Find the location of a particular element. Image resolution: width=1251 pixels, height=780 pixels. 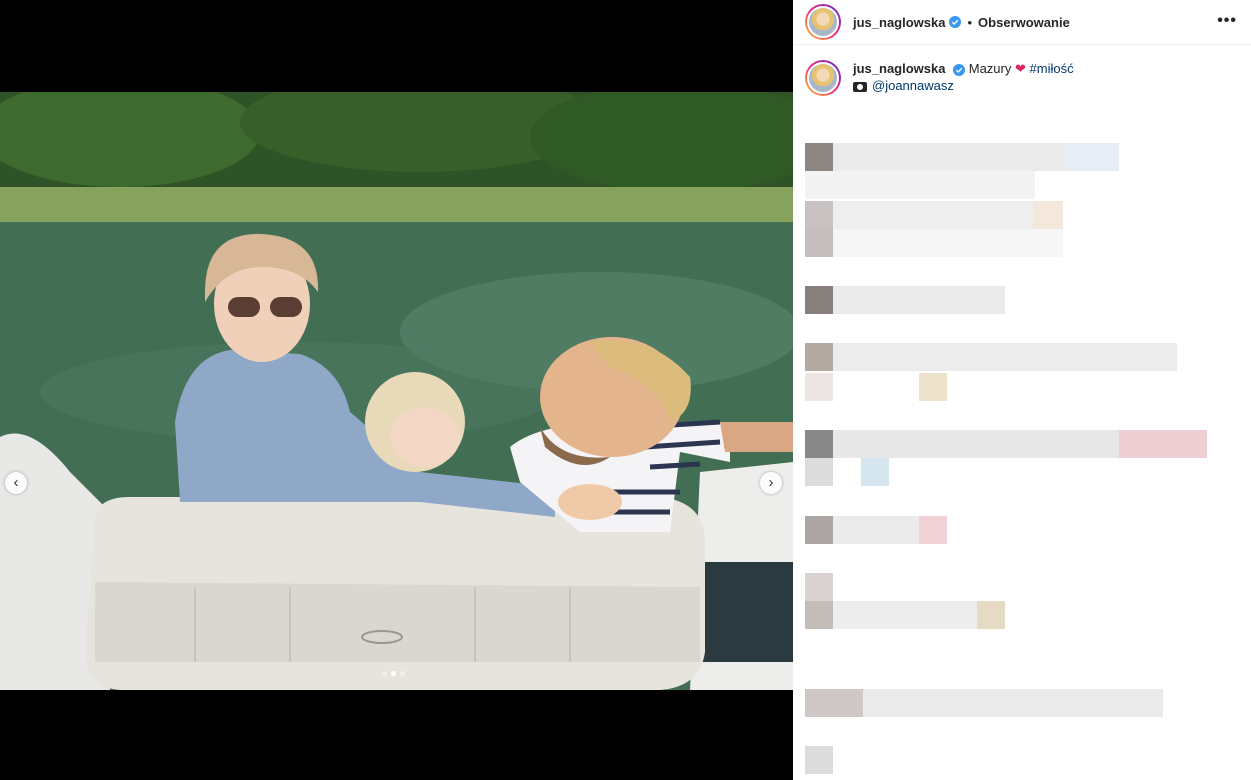

author-username: jus_naglowska is located at coordinates (899, 22).